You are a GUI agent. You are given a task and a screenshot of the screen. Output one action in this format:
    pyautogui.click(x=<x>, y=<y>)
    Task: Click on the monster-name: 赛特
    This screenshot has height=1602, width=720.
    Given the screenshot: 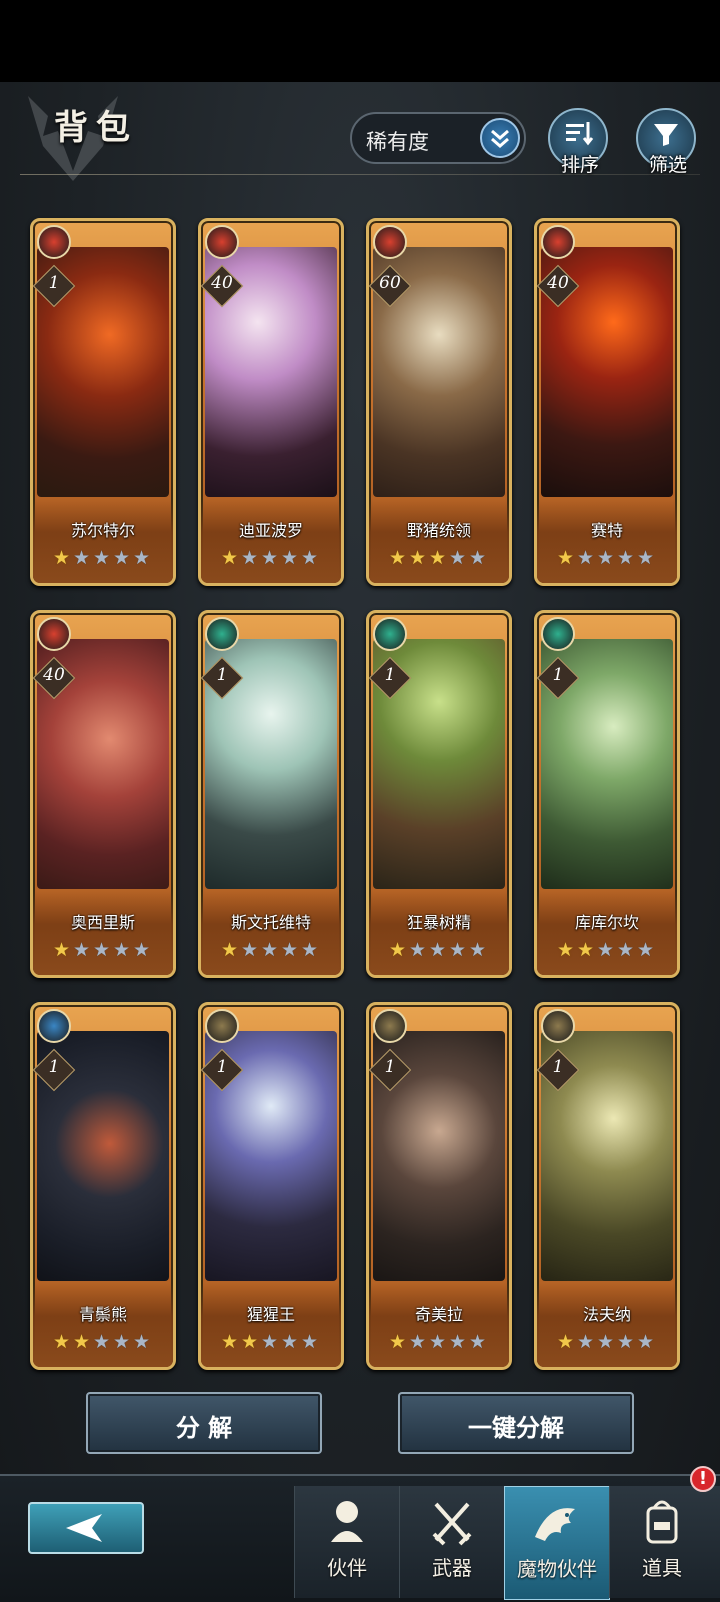 What is the action you would take?
    pyautogui.click(x=606, y=530)
    